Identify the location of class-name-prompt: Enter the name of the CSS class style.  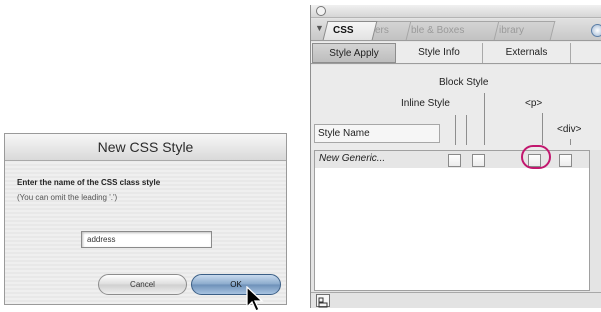
(89, 182).